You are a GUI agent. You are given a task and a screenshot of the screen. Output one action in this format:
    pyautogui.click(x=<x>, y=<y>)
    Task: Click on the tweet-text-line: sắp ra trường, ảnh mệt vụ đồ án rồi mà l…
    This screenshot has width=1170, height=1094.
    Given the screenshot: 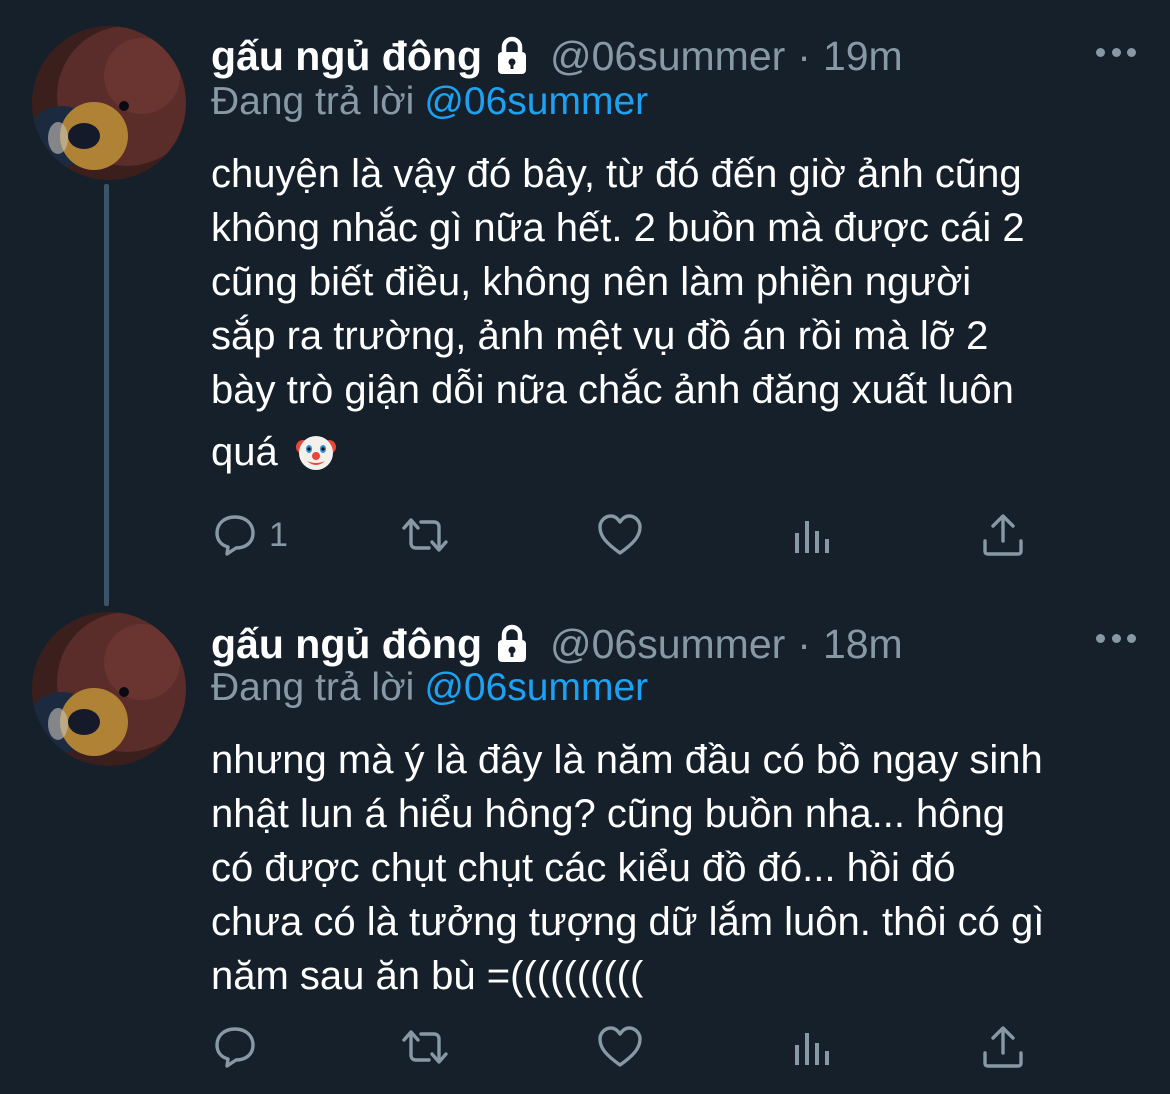 What is the action you would take?
    pyautogui.click(x=600, y=336)
    